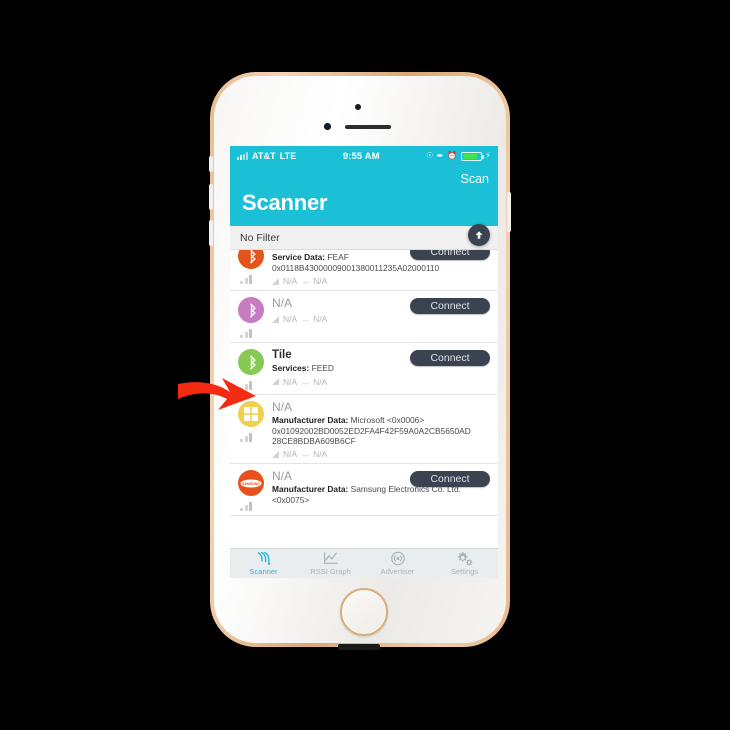  Describe the element at coordinates (364, 196) in the screenshot. I see `app-nav-bar: Scan Scanner` at that location.